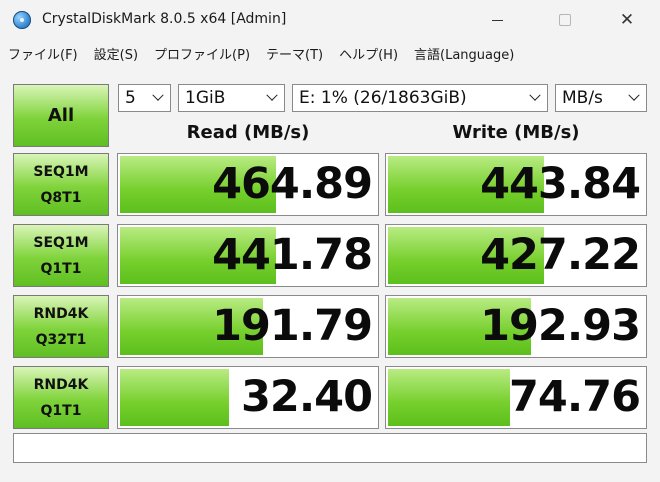  I want to click on test-size-value: 1GiB, so click(205, 98).